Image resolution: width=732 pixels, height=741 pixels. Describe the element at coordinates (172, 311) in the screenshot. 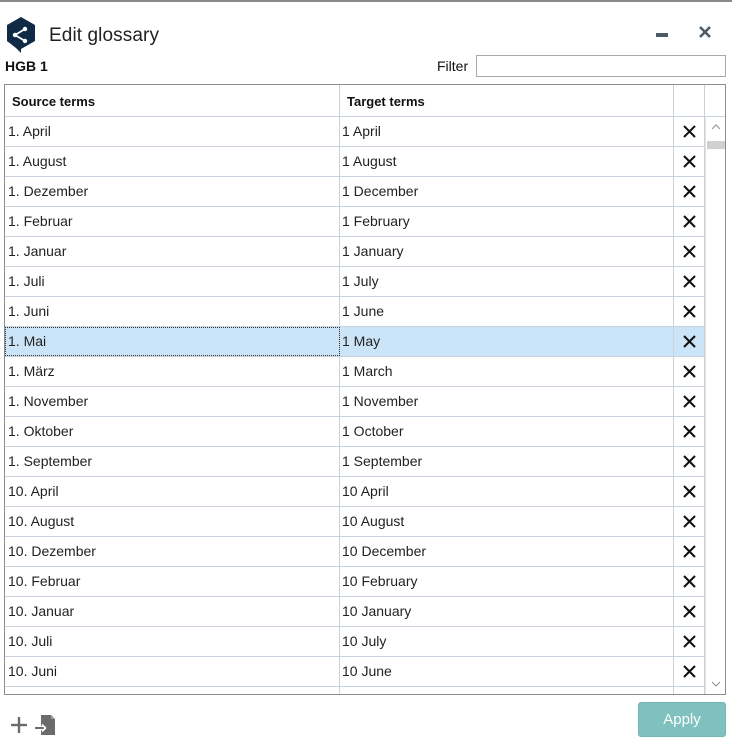

I see `source-term-cell: 1. Juni` at that location.